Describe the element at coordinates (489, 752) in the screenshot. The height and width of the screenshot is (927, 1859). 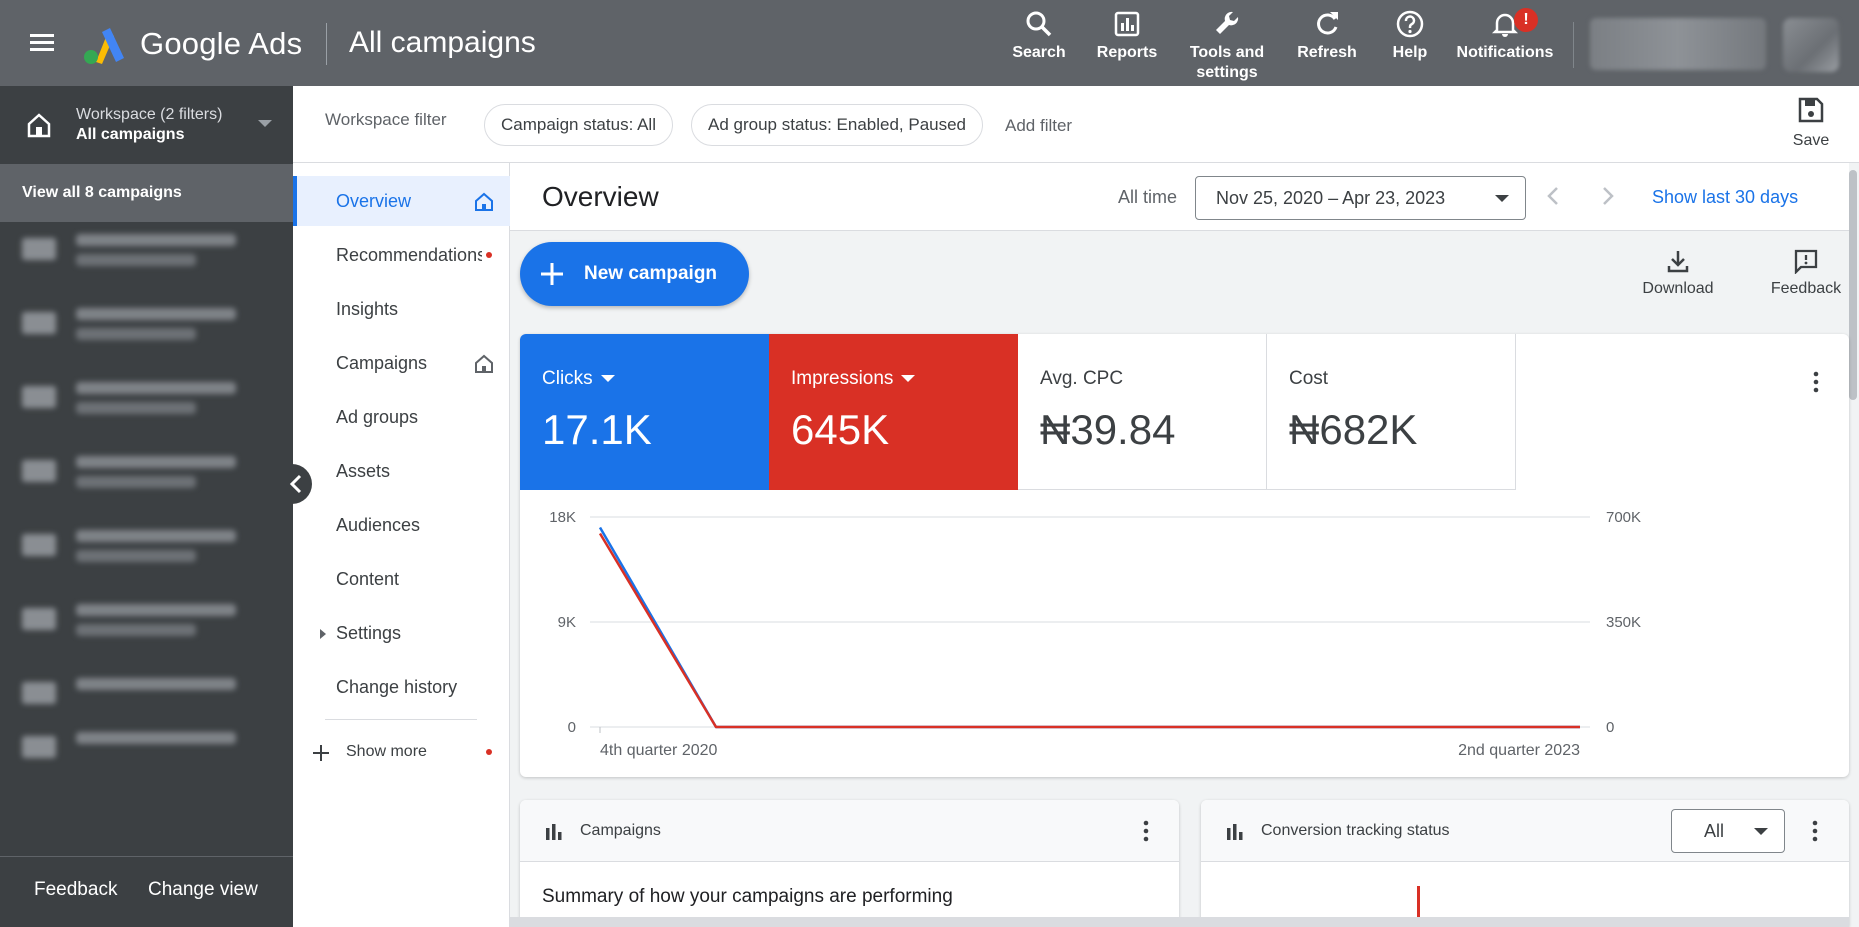
I see `show-more-dot` at that location.